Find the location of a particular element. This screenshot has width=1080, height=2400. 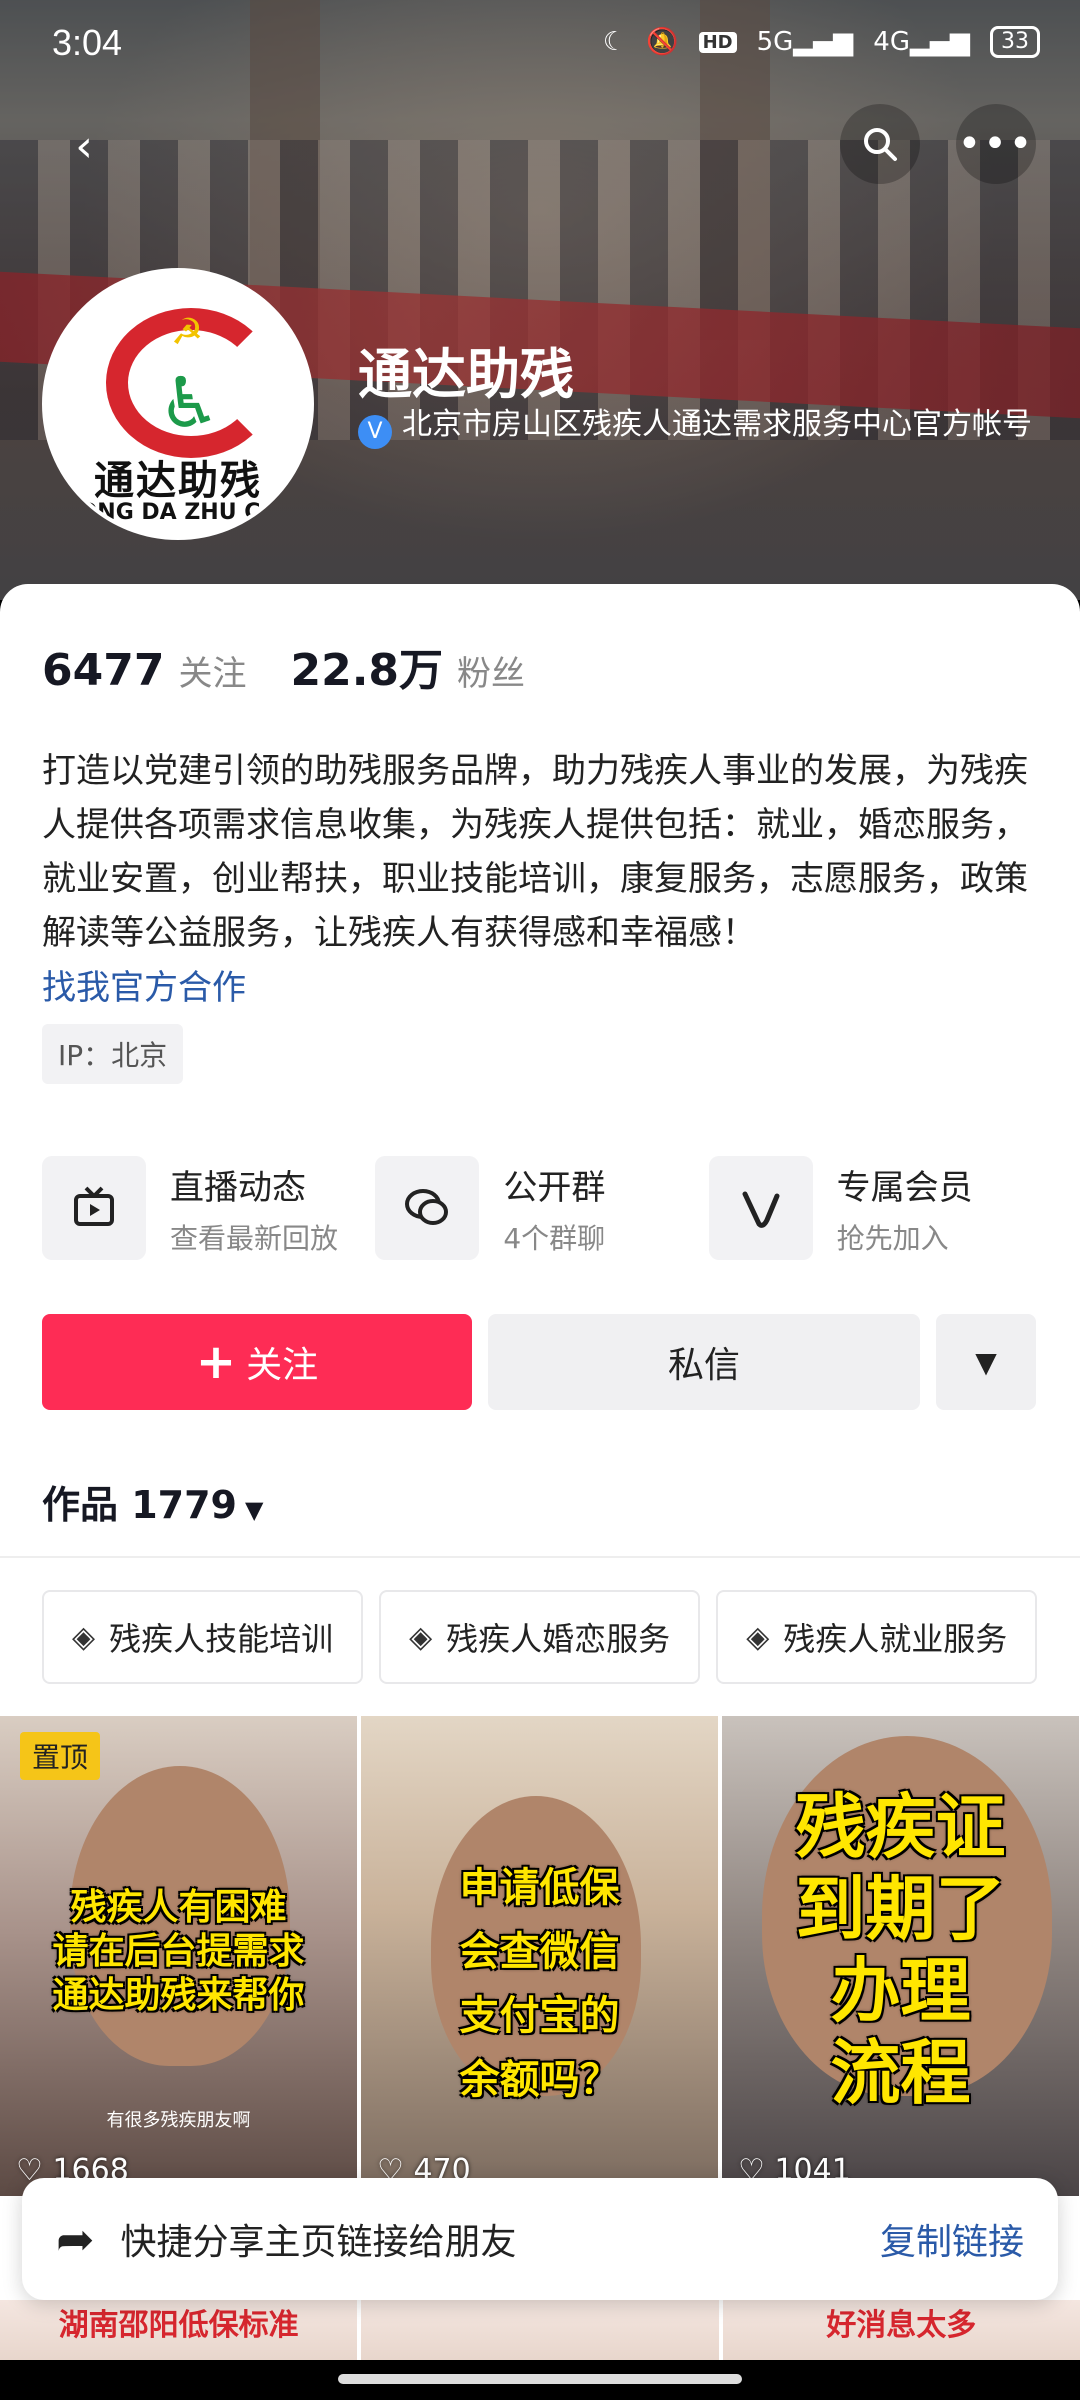

moon-icon: ☾ is located at coordinates (614, 42).